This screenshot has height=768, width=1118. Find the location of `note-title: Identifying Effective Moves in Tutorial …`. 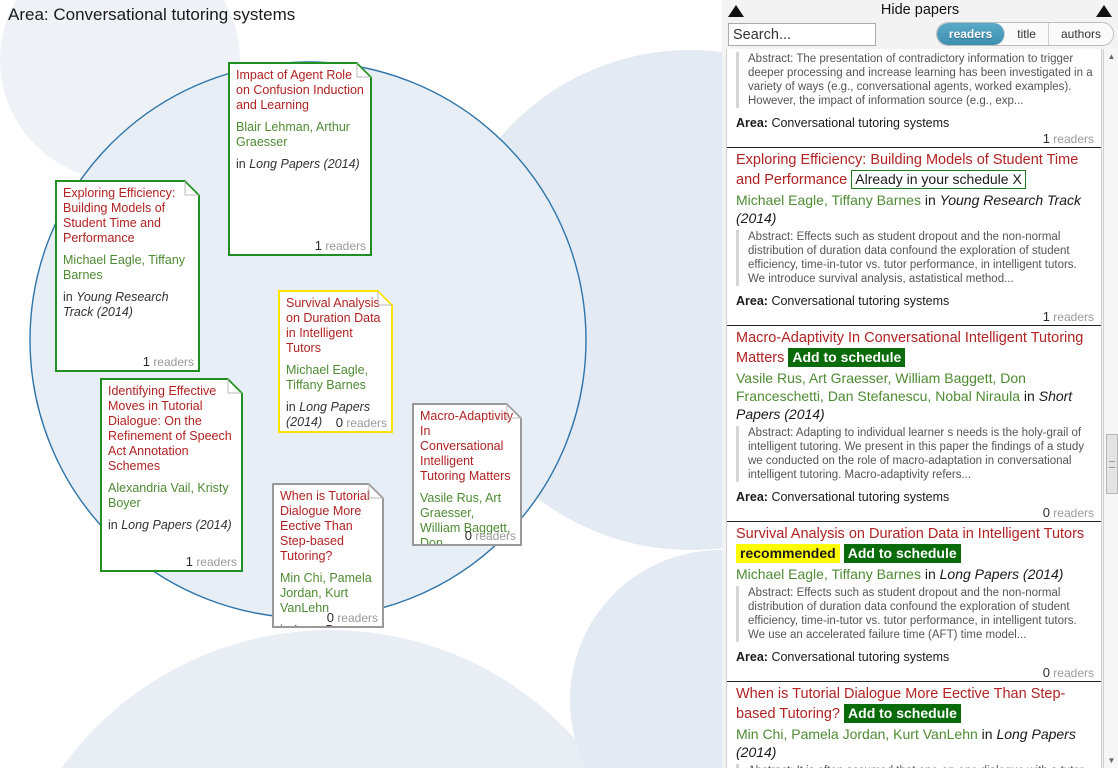

note-title: Identifying Effective Moves in Tutorial … is located at coordinates (170, 428).